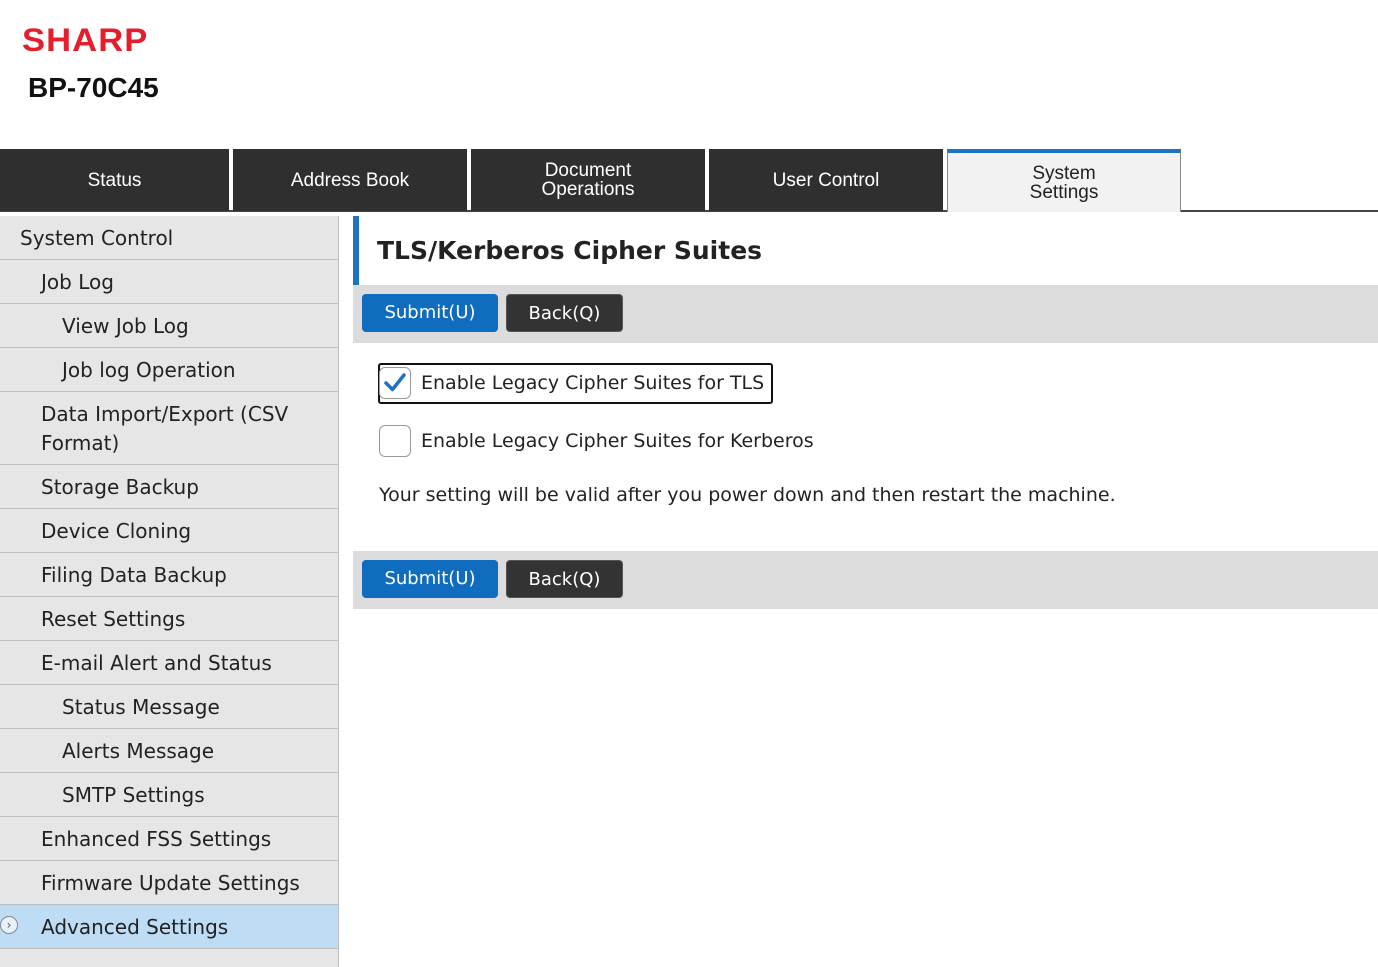  I want to click on sidebar-item-system-control: System Control, so click(169, 238).